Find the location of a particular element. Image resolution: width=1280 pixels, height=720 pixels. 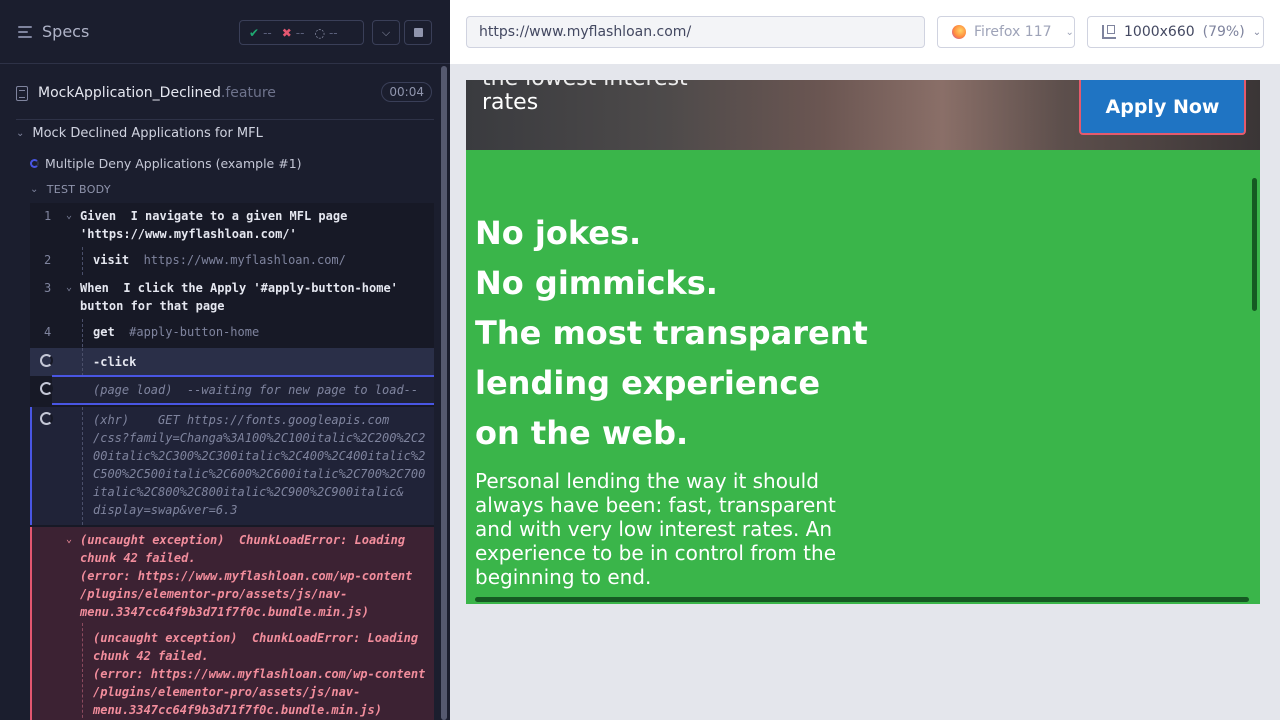

aut-vertical-scrollbar is located at coordinates (1254, 244).